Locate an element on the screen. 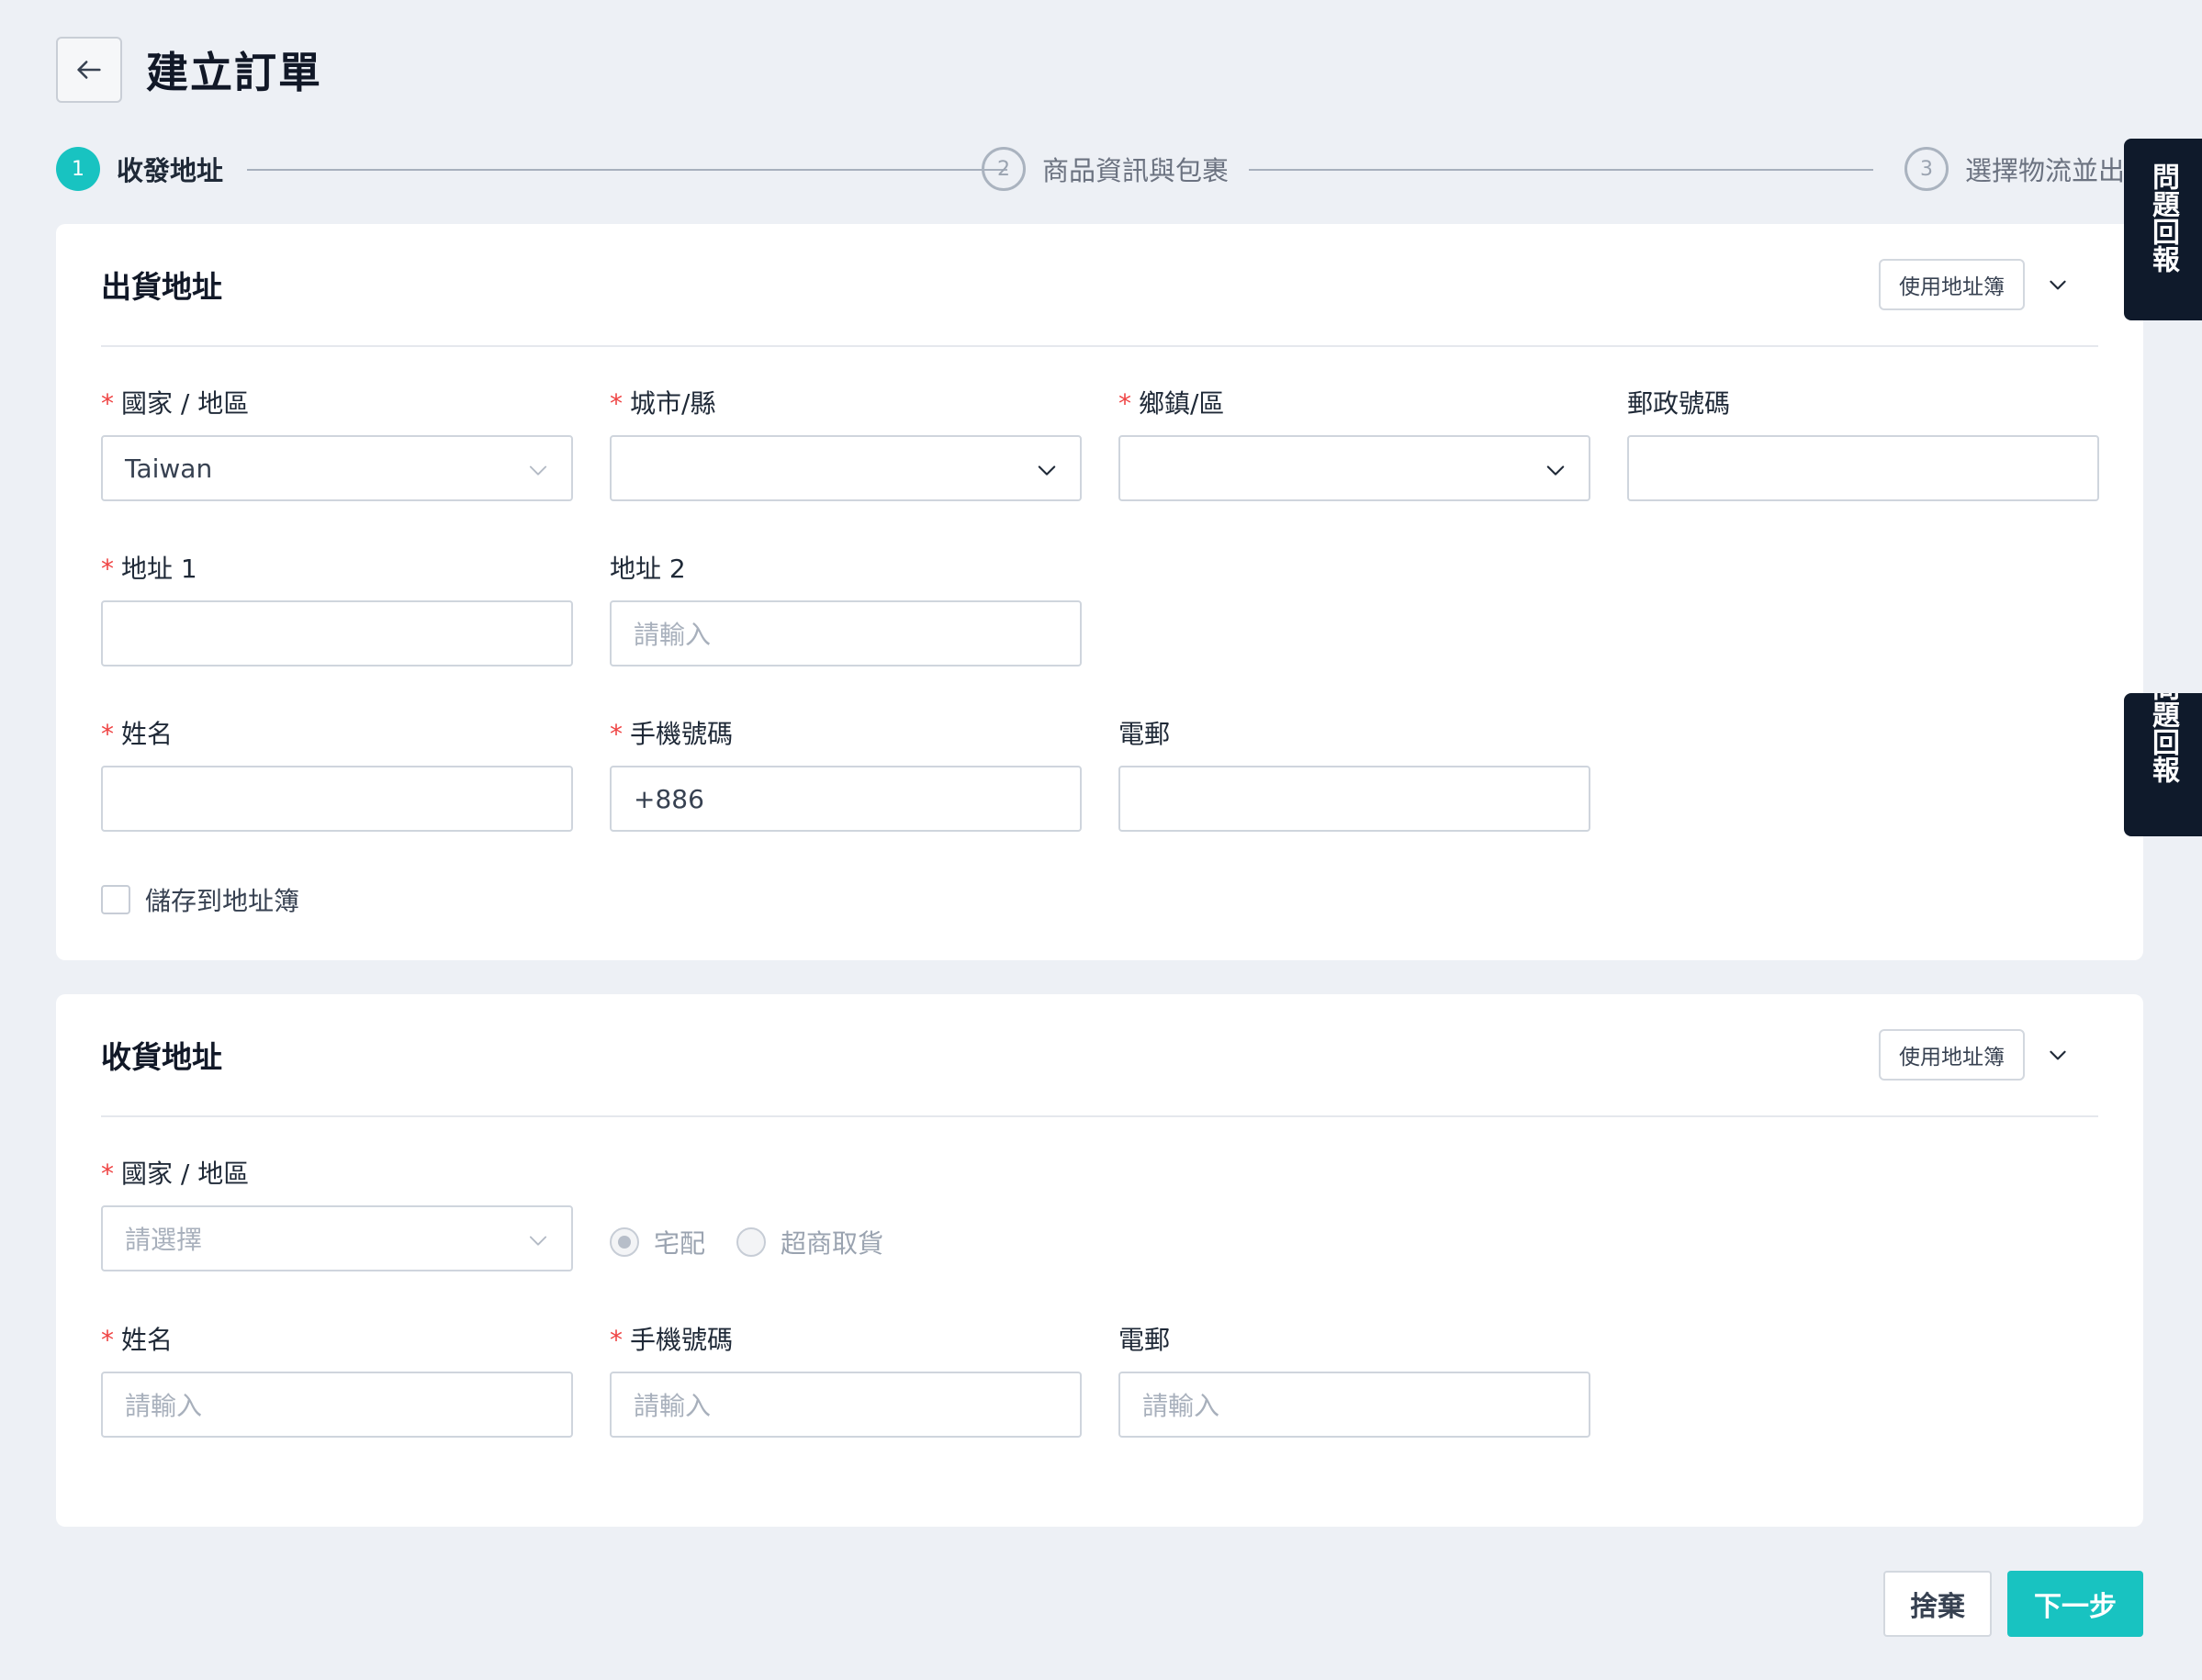 Image resolution: width=2202 pixels, height=1680 pixels. district-select is located at coordinates (1354, 468).